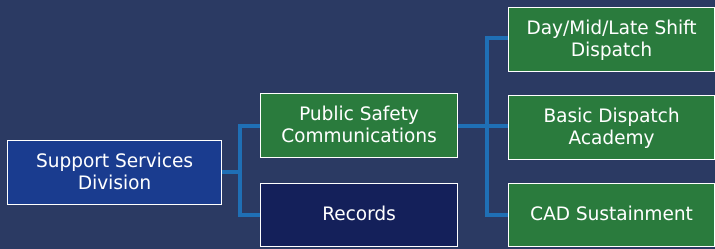 The height and width of the screenshot is (249, 715). Describe the element at coordinates (114, 172) in the screenshot. I see `node-support-services-division: Support Services Division` at that location.